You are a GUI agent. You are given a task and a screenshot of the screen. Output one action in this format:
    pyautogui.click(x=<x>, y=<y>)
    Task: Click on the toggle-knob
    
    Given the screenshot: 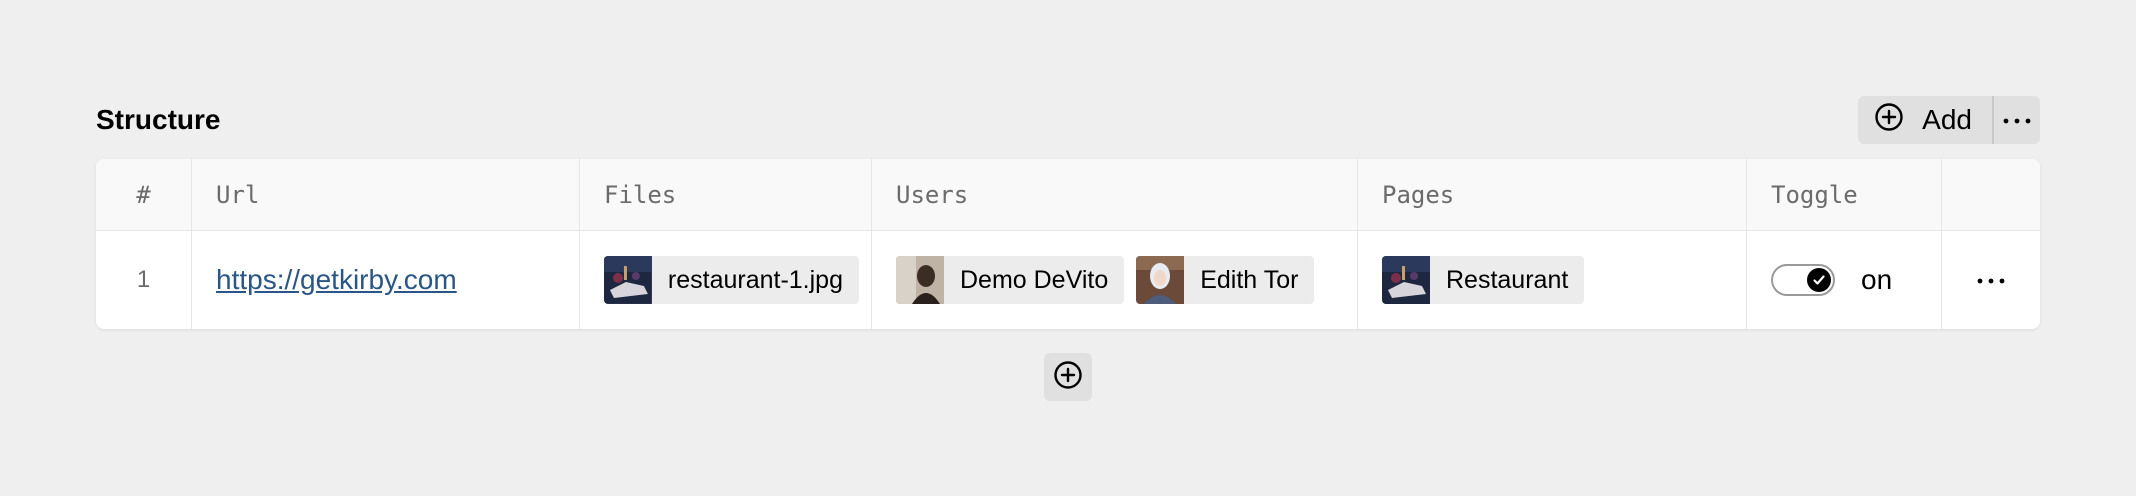 What is the action you would take?
    pyautogui.click(x=1819, y=280)
    